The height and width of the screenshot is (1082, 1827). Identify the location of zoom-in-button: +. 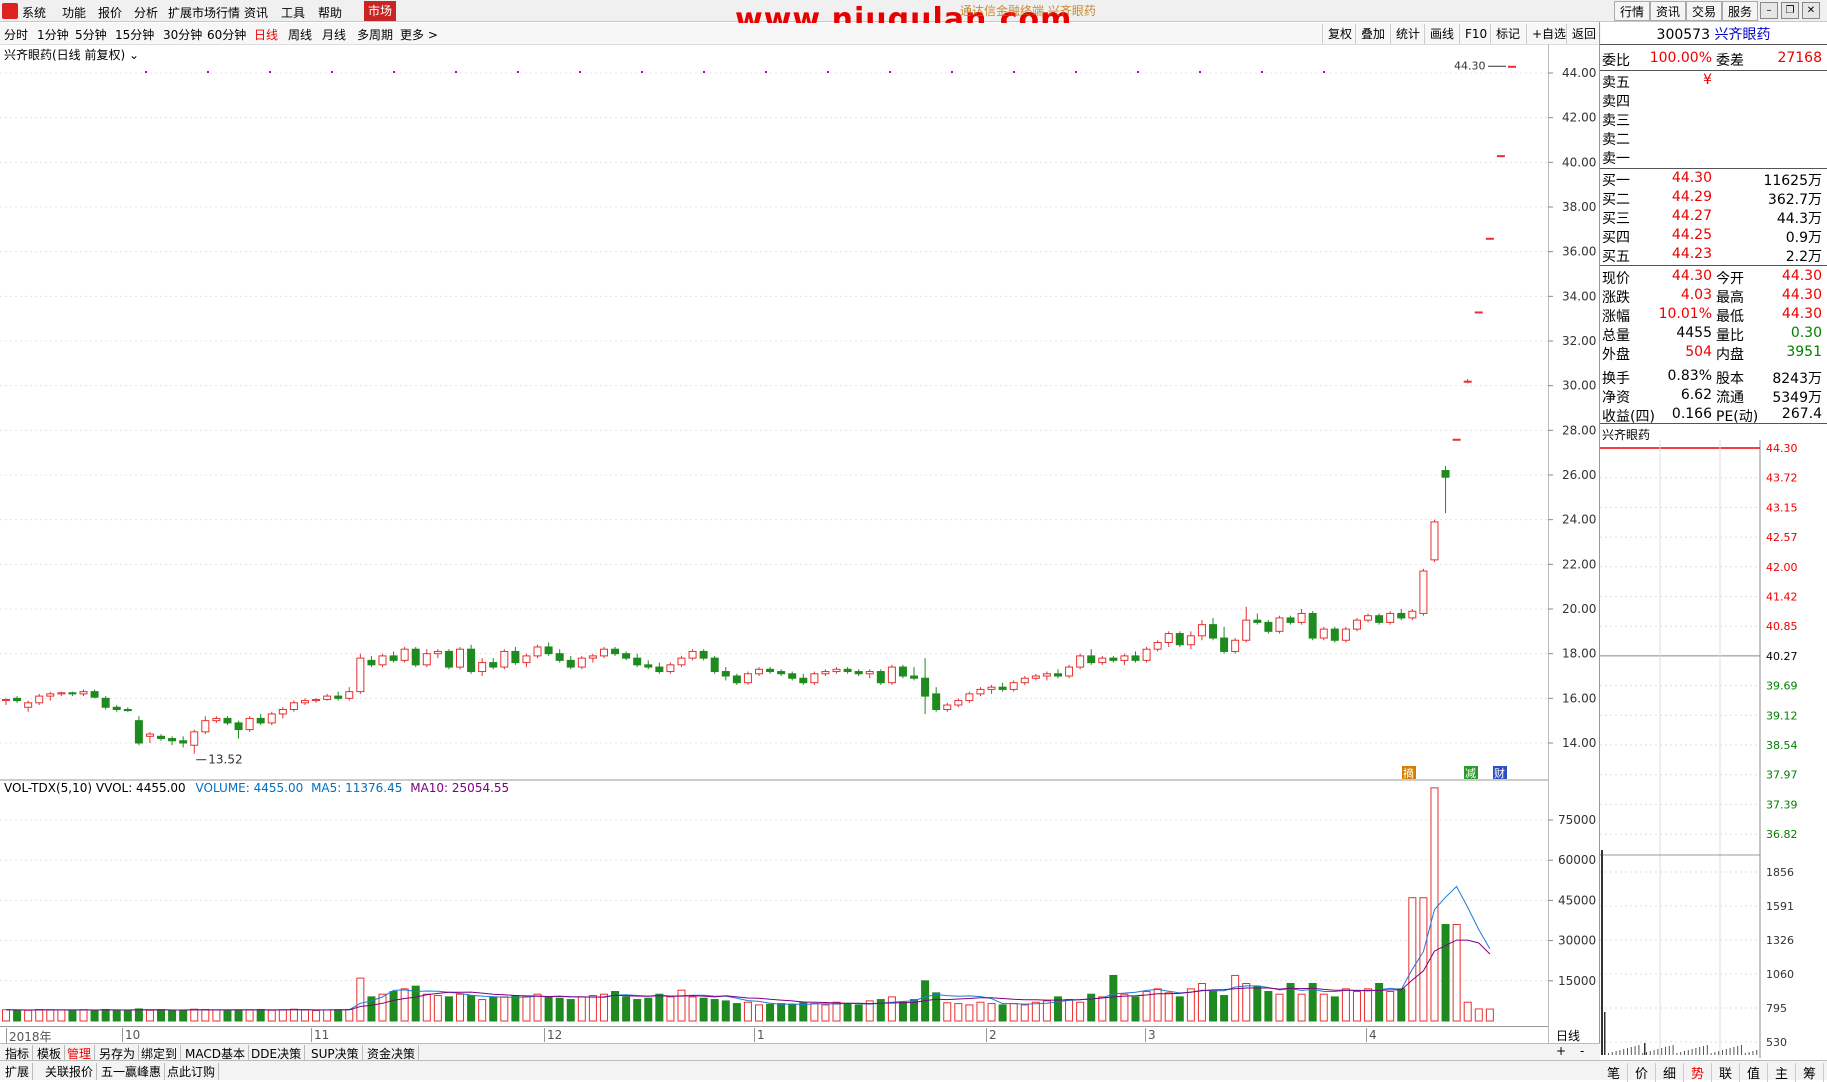
(1561, 1051).